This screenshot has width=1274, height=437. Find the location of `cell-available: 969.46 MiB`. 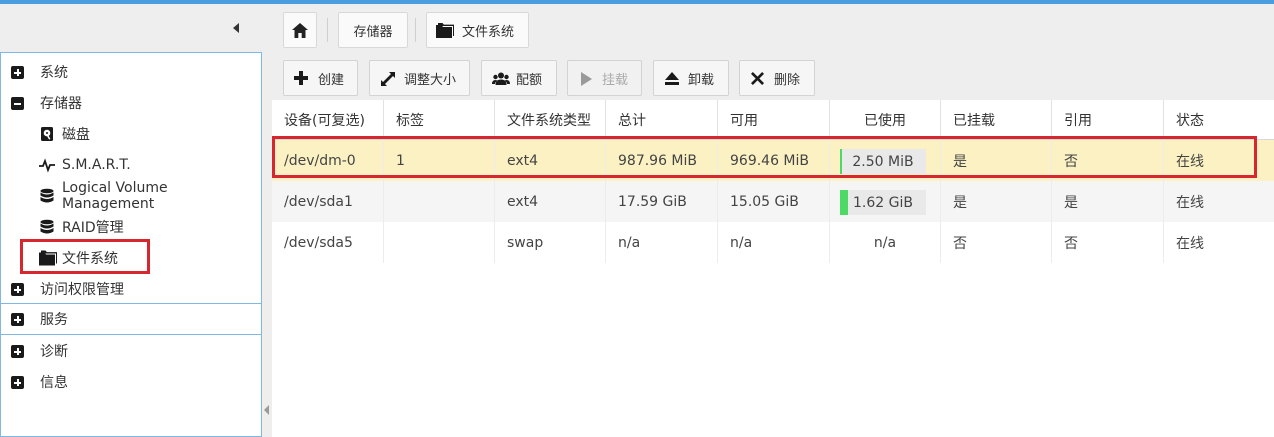

cell-available: 969.46 MiB is located at coordinates (774, 160).